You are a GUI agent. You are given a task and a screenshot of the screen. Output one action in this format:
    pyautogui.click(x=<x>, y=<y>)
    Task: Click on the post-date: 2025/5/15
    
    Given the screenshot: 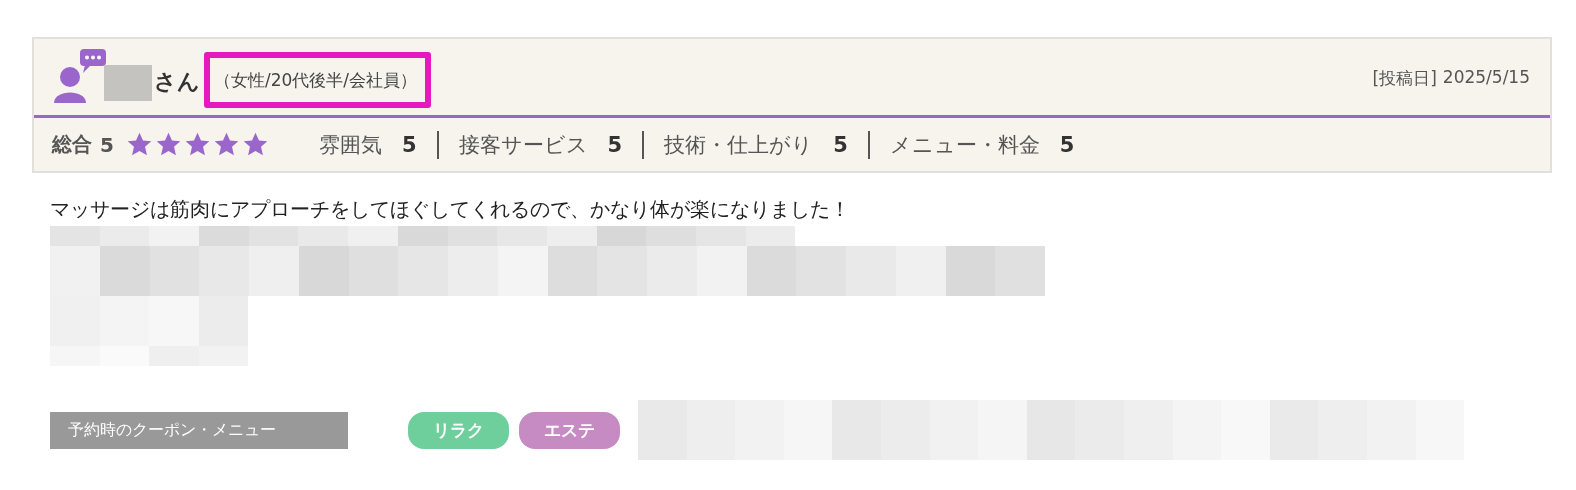 What is the action you would take?
    pyautogui.click(x=1486, y=78)
    